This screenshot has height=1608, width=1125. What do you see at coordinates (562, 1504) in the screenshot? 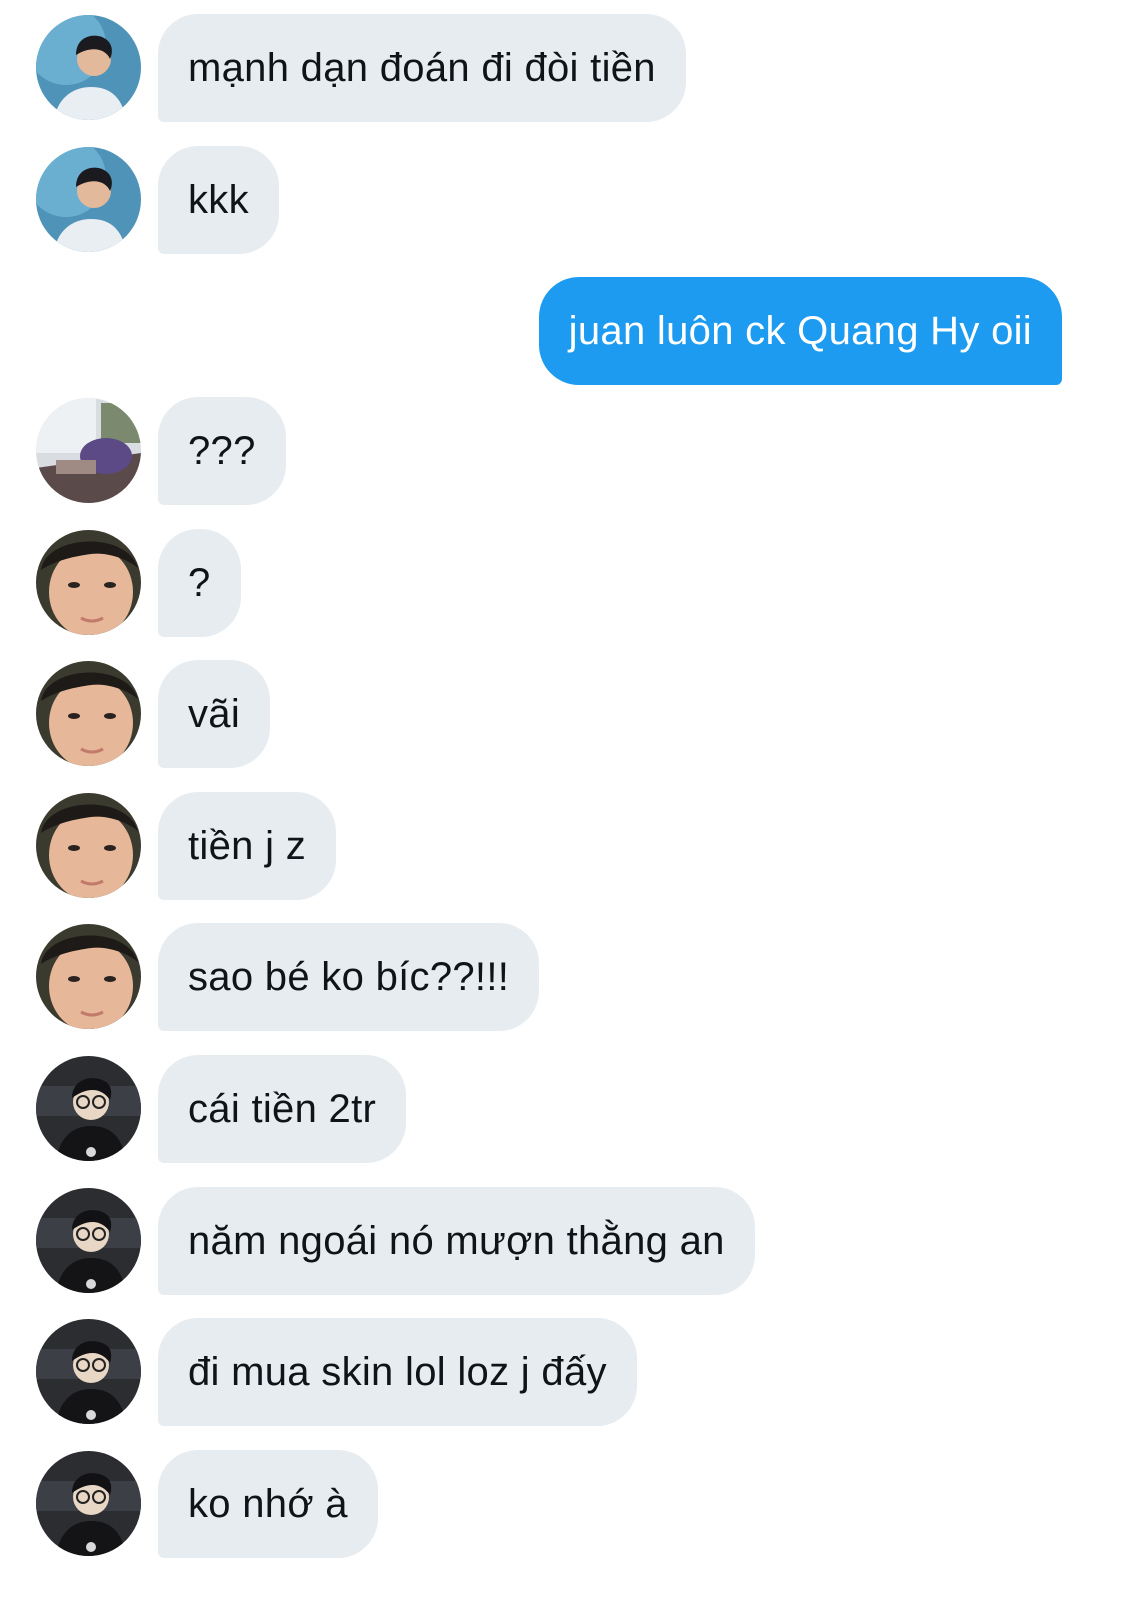
I see `message-row: ko nhớ à` at bounding box center [562, 1504].